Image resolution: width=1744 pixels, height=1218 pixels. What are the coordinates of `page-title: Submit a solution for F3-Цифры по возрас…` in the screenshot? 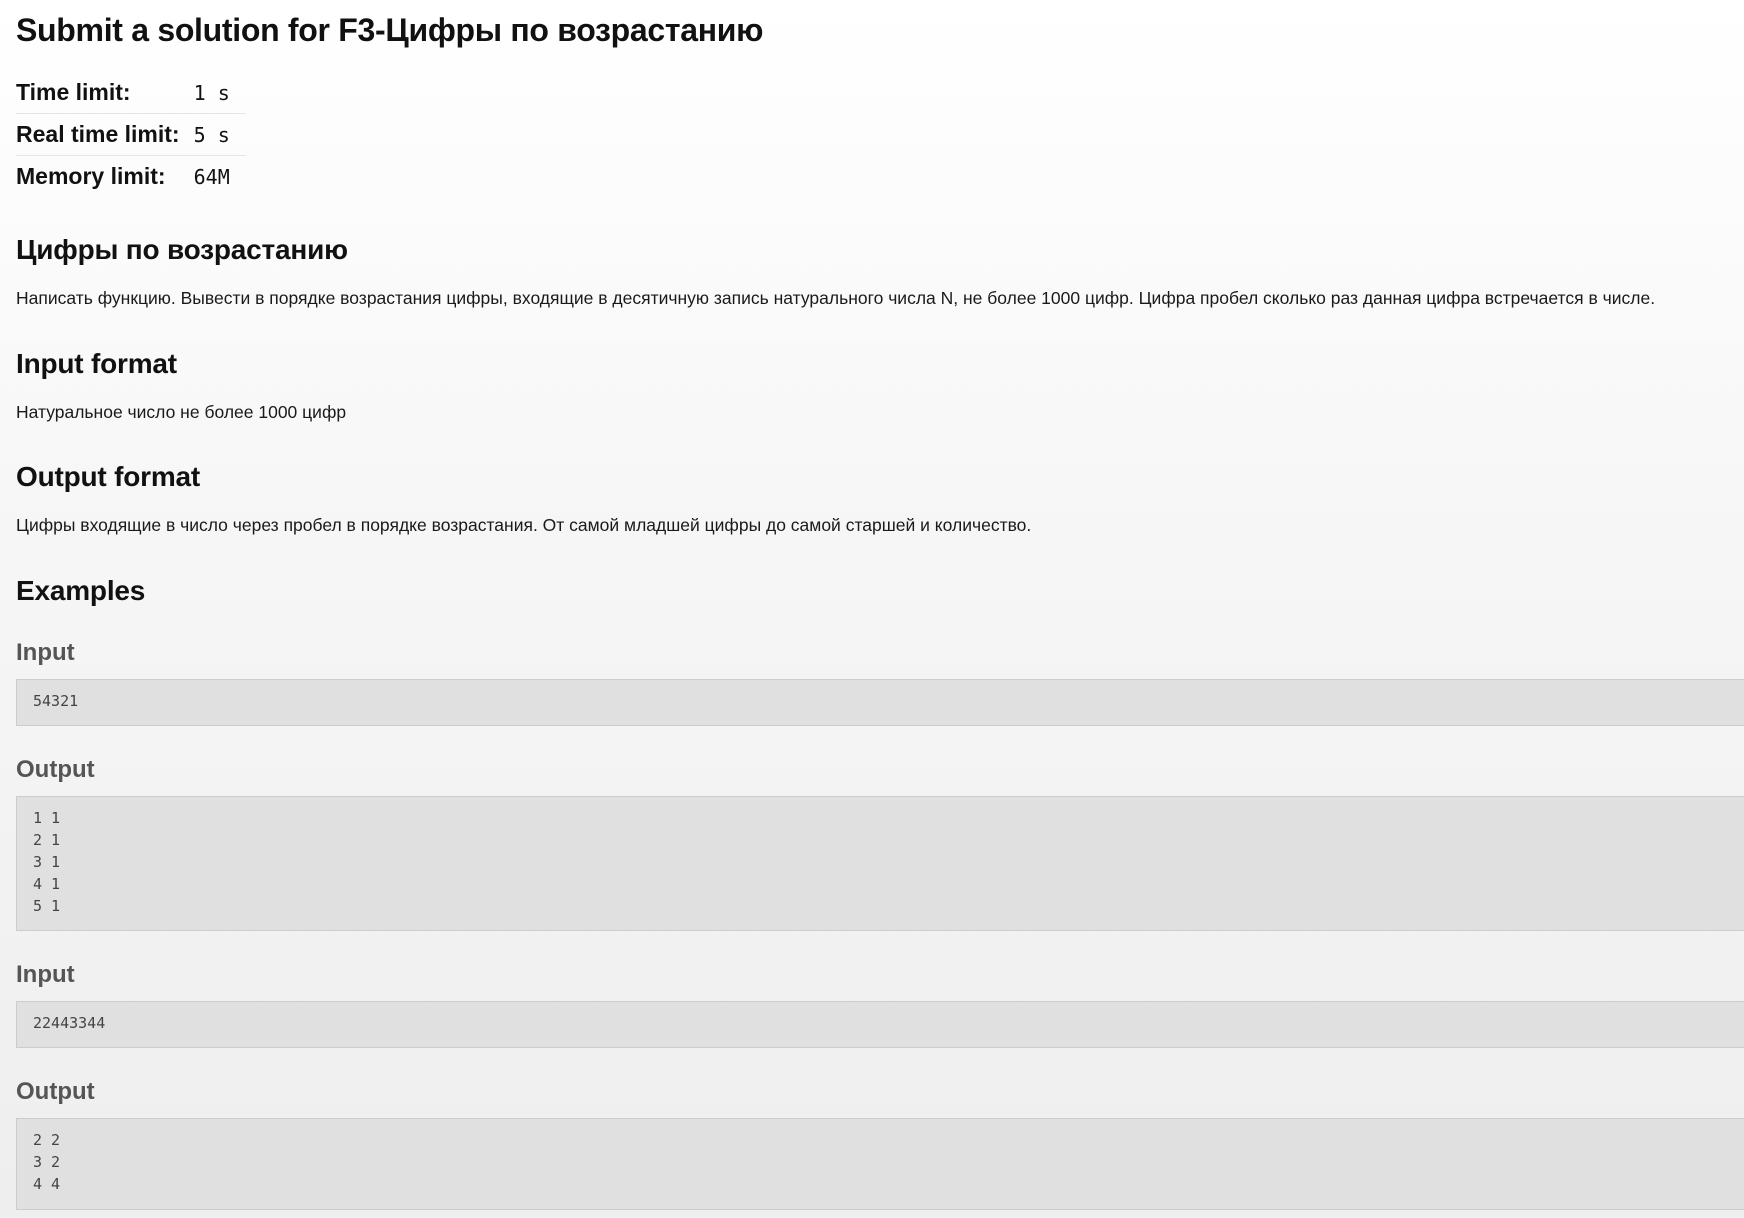 It's located at (390, 30).